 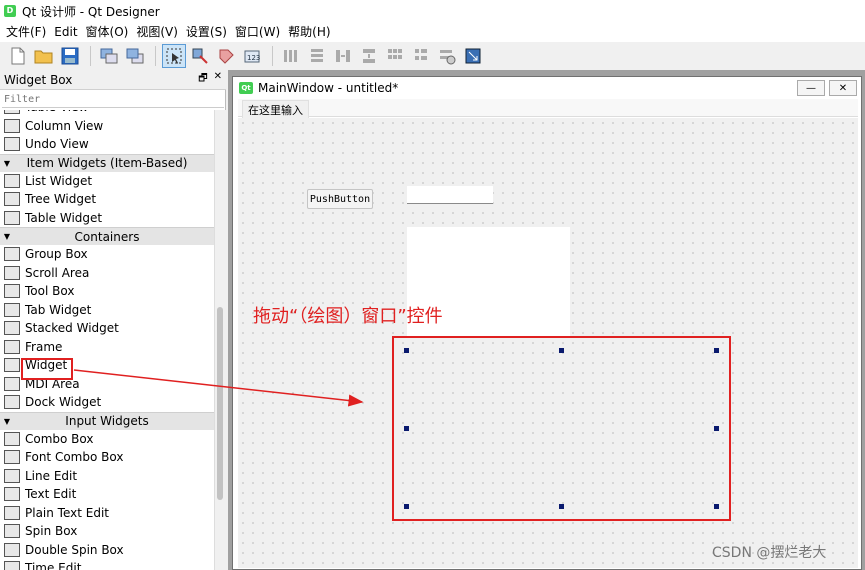 What do you see at coordinates (450, 195) in the screenshot?
I see `line-edit` at bounding box center [450, 195].